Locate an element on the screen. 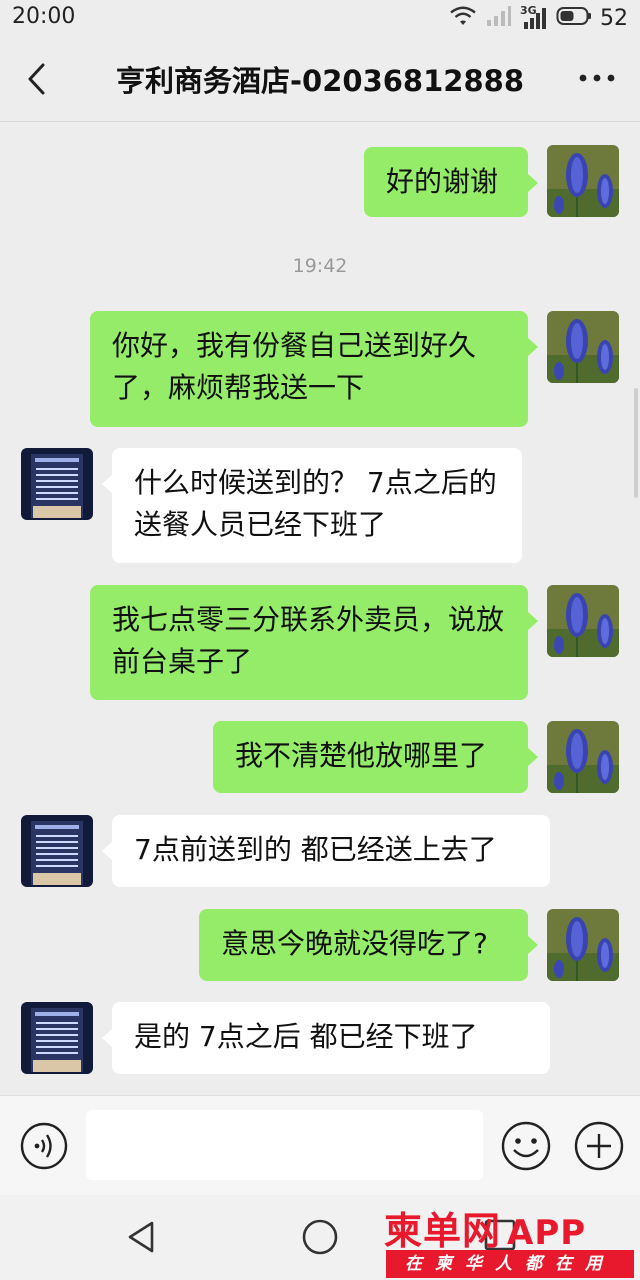  status-icons: 3G 52 is located at coordinates (538, 18).